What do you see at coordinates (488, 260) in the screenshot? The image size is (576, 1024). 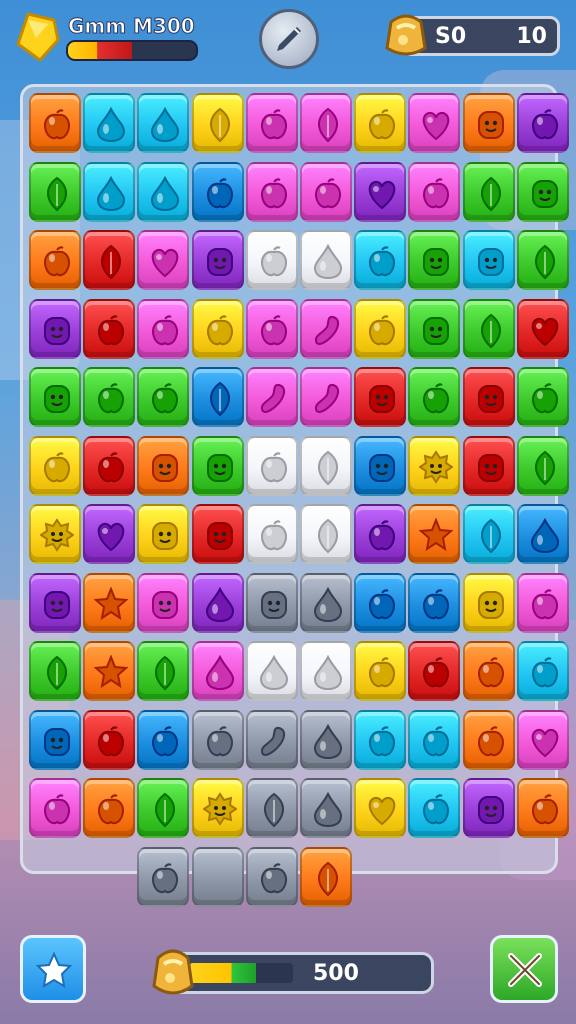 I see `tile-cyan-face` at bounding box center [488, 260].